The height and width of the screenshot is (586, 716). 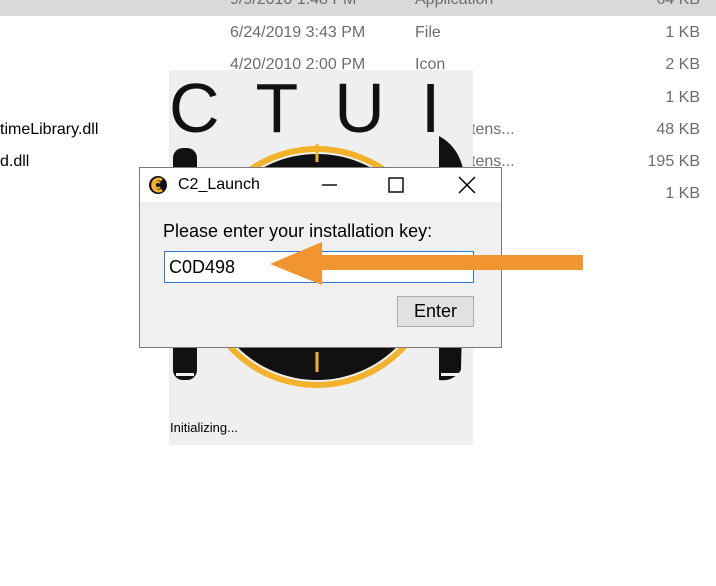 I want to click on dialog-titlebar: C2_Launch, so click(x=320, y=185).